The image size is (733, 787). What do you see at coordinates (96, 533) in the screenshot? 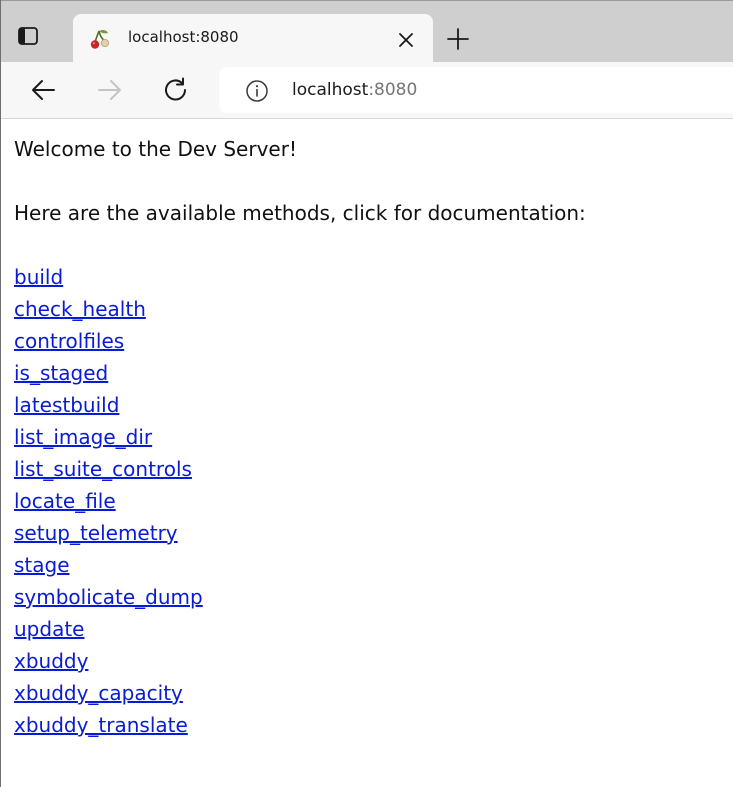
I see `method-link: setup_telemetry` at bounding box center [96, 533].